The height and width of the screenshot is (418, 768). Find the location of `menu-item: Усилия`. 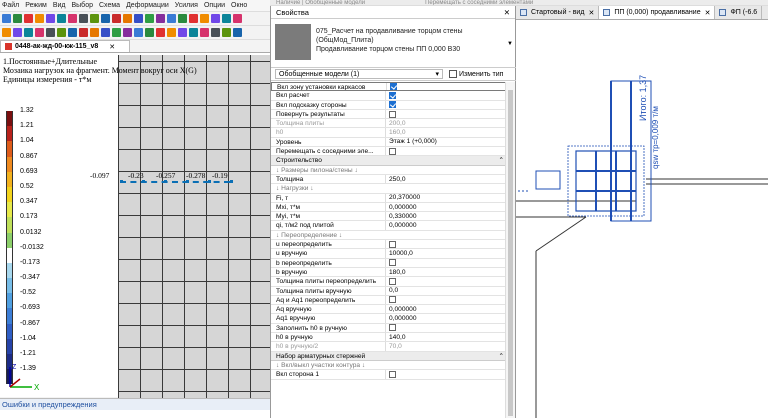

menu-item: Усилия is located at coordinates (186, 5).